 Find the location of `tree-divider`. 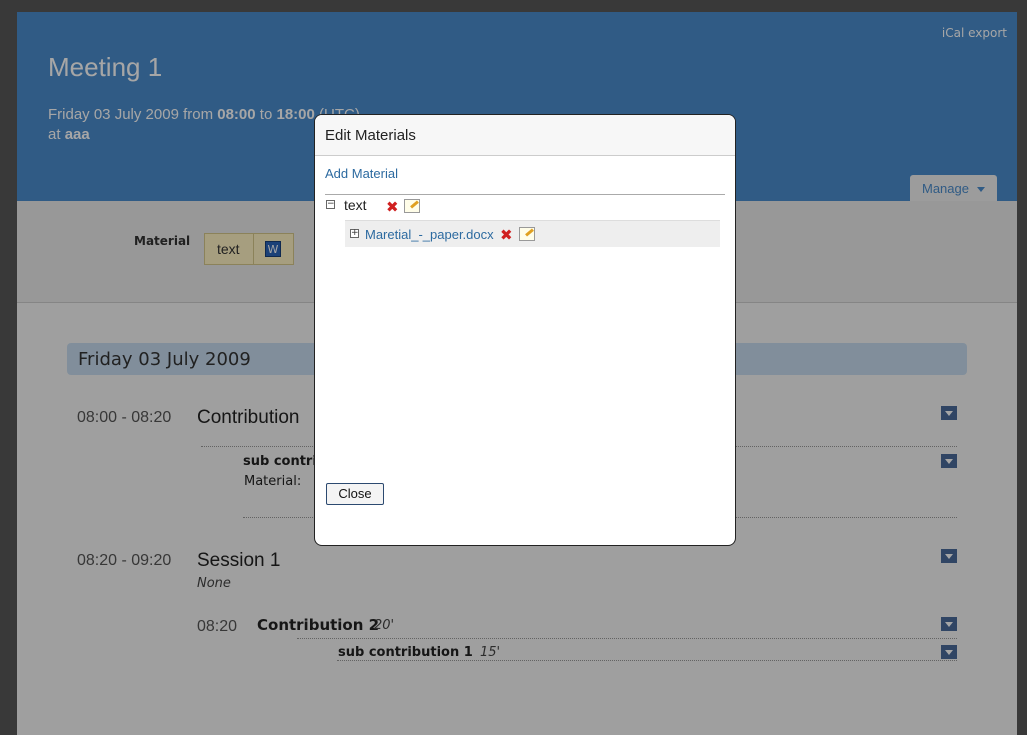

tree-divider is located at coordinates (525, 194).